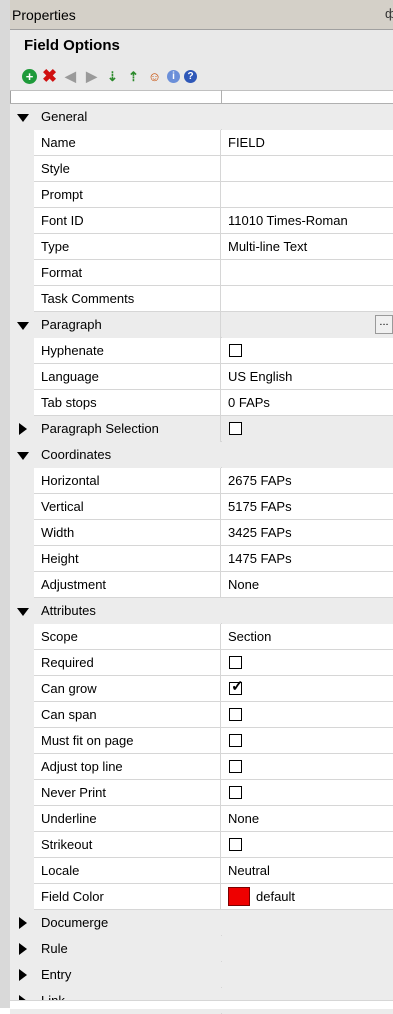  Describe the element at coordinates (307, 975) in the screenshot. I see `category-value-entry` at that location.